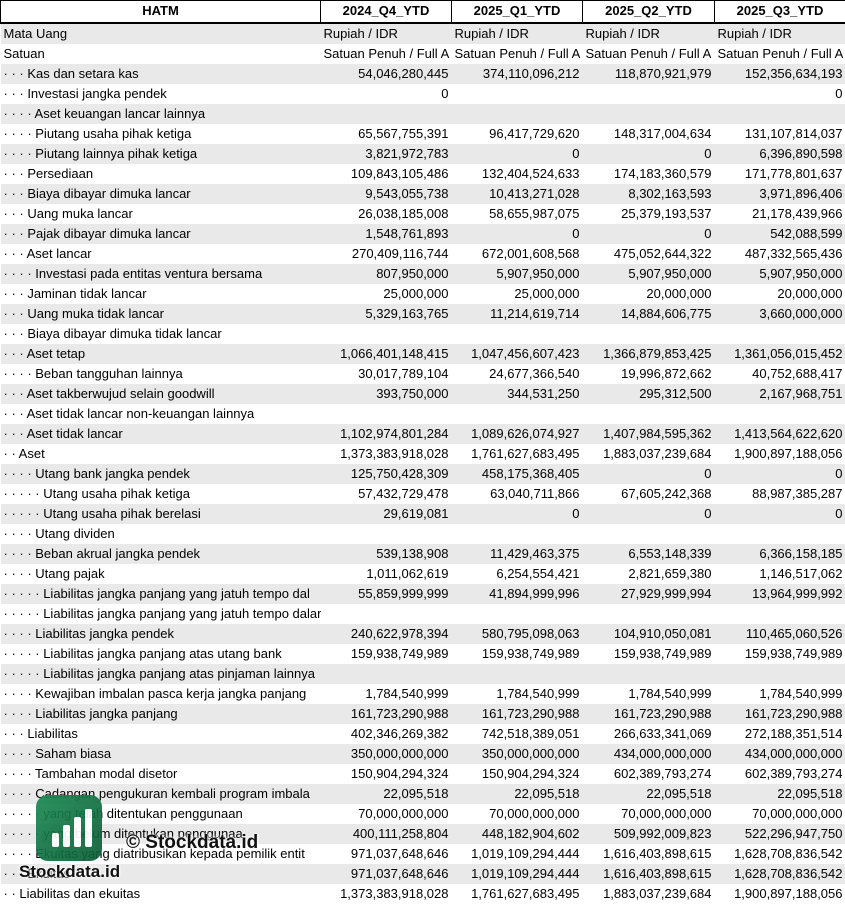 The height and width of the screenshot is (904, 845). Describe the element at coordinates (517, 12) in the screenshot. I see `header-period: 2025_Q1_YTD` at that location.